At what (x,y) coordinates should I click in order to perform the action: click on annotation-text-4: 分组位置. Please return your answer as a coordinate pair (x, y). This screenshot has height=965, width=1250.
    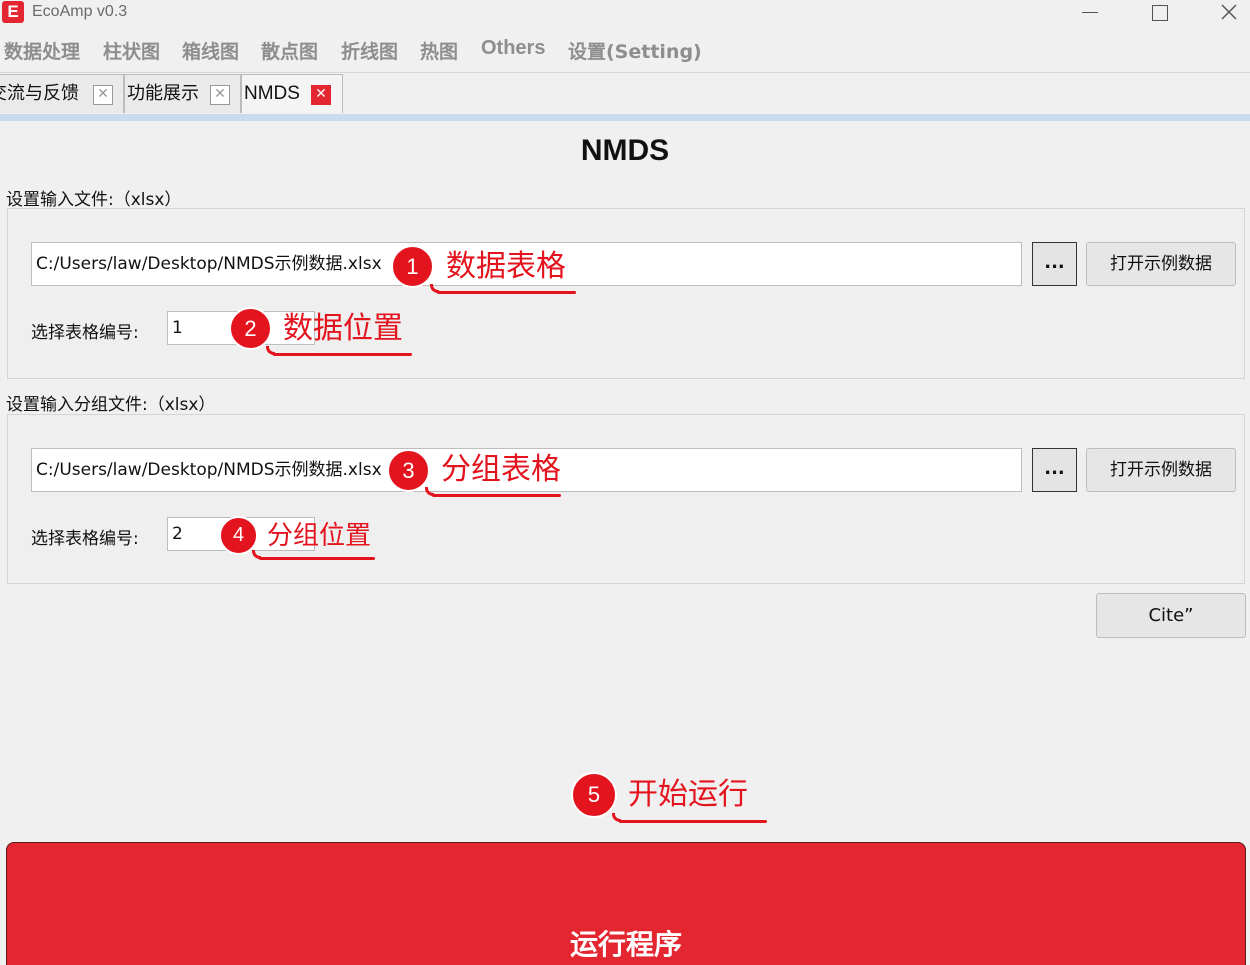
    Looking at the image, I should click on (319, 536).